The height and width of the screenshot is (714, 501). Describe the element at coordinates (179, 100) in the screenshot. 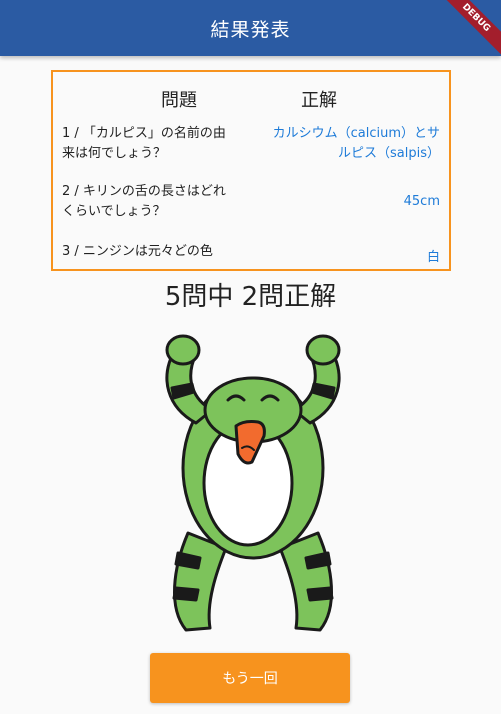

I see `question-column-header: 問題` at that location.